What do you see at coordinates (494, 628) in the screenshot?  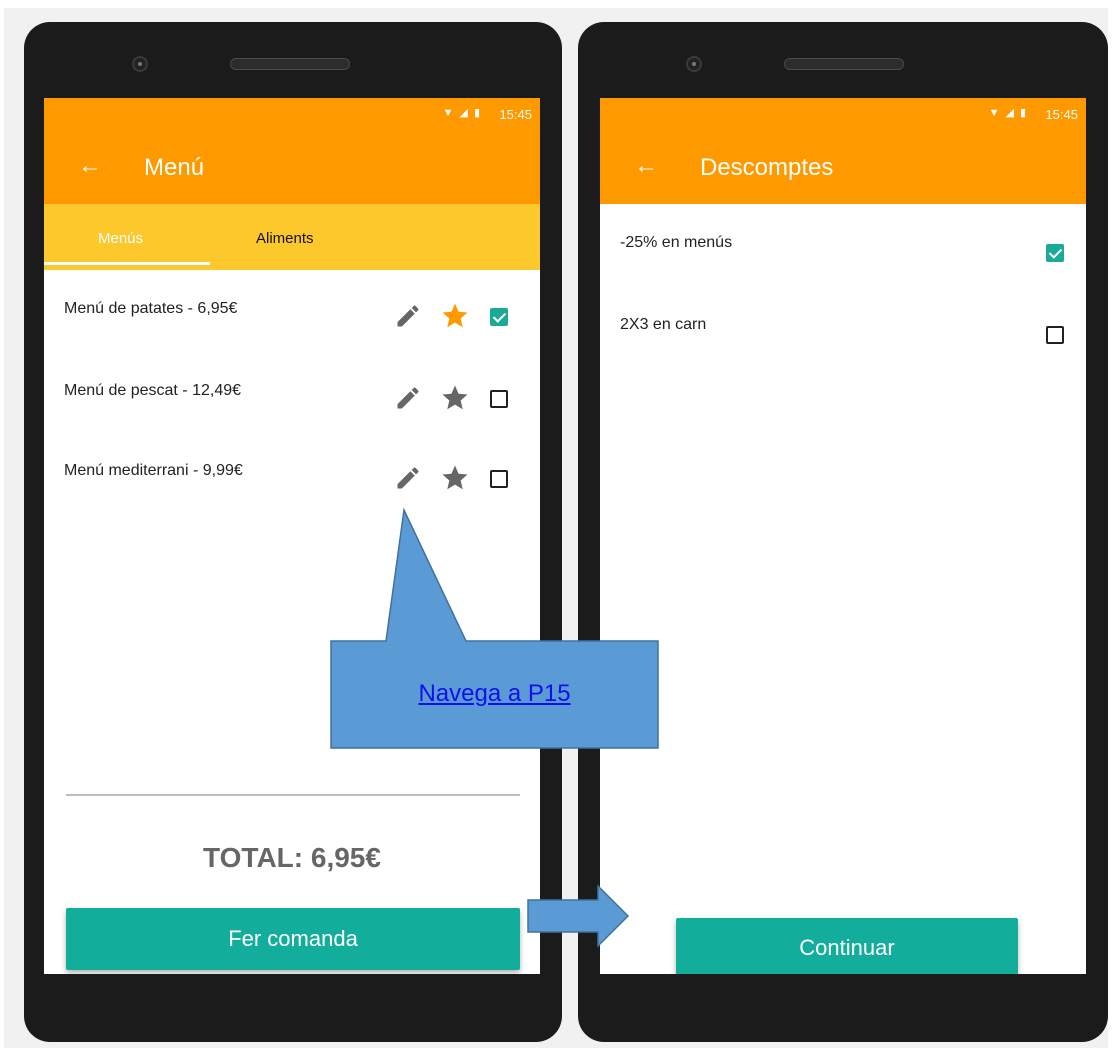 I see `callout-shape` at bounding box center [494, 628].